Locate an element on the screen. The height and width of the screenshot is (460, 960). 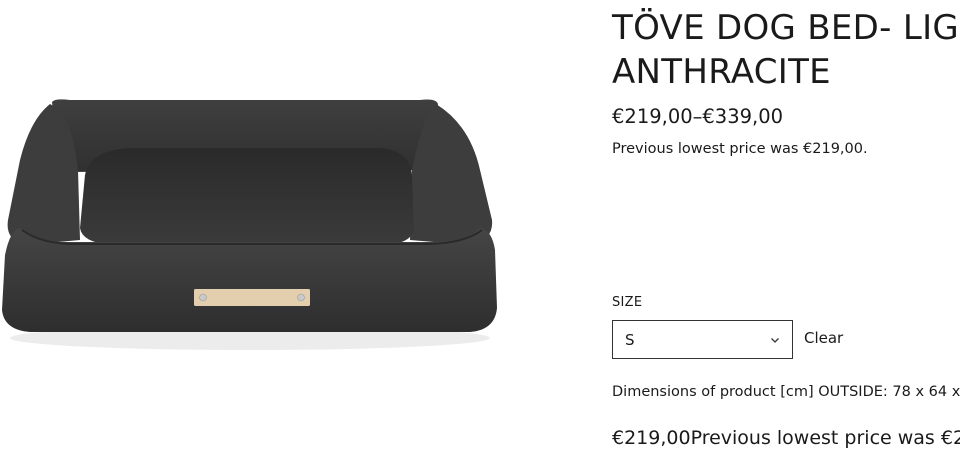
size-select: S is located at coordinates (702, 339).